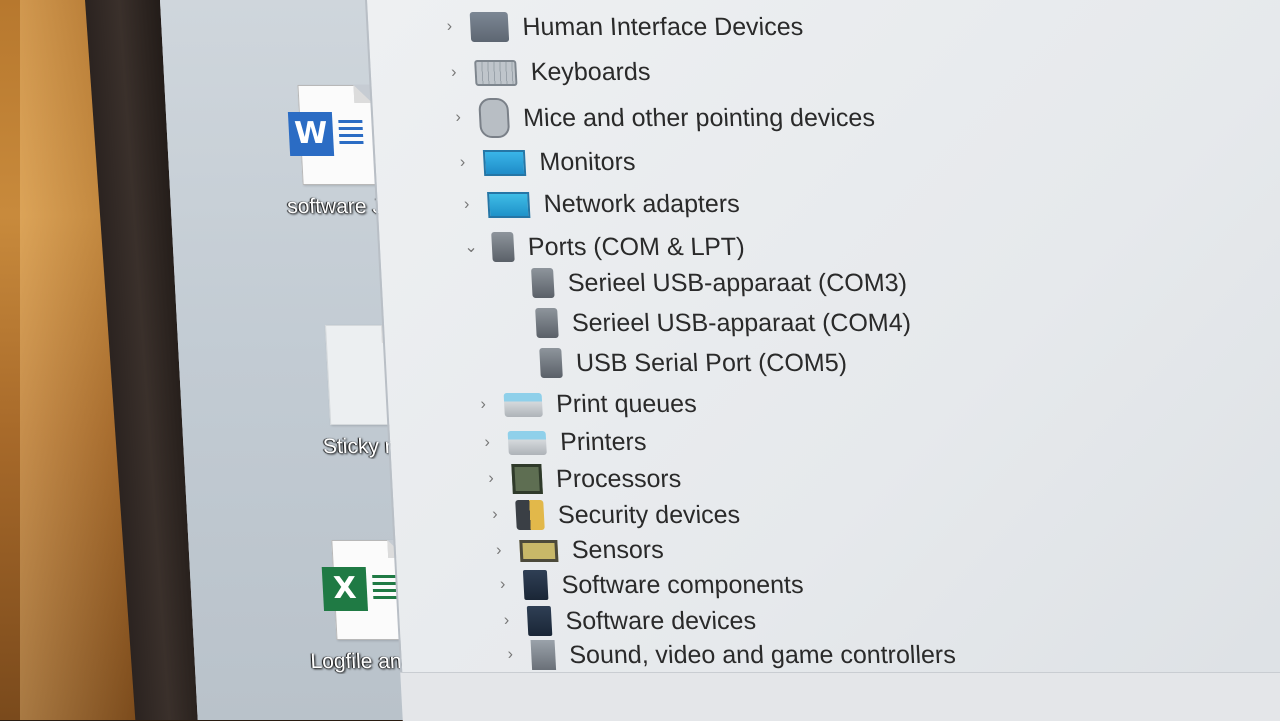  I want to click on tree-item-print-queues: › Print queues, so click(584, 404).